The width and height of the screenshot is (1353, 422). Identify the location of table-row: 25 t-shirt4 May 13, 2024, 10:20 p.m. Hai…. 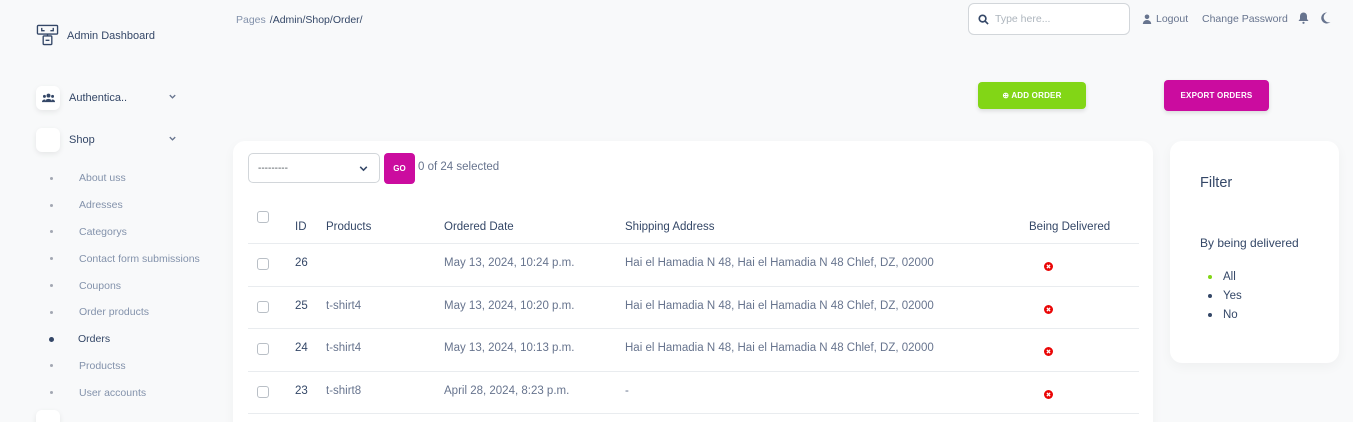
(693, 308).